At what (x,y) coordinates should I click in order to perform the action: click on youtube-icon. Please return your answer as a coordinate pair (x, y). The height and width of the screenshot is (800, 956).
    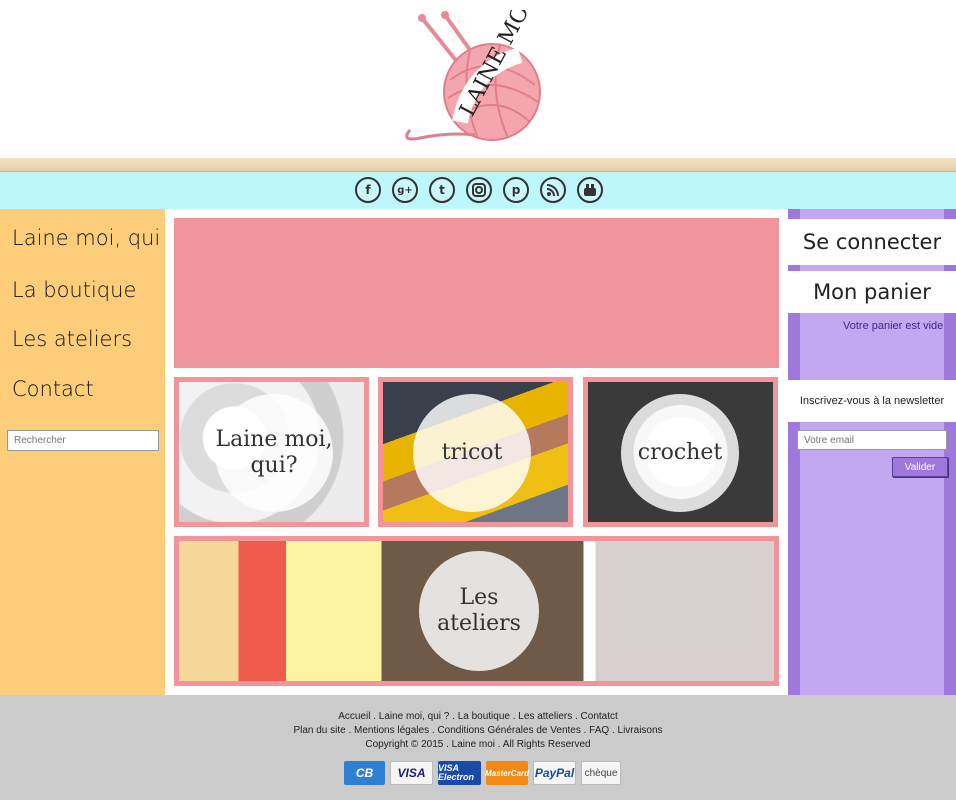
    Looking at the image, I should click on (590, 190).